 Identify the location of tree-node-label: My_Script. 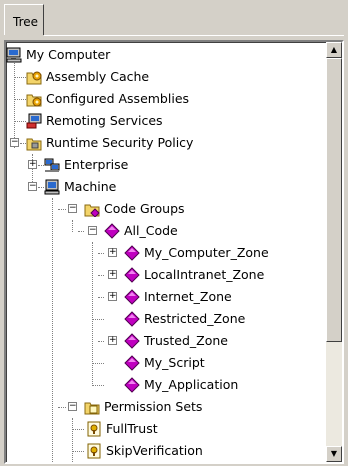
(174, 362).